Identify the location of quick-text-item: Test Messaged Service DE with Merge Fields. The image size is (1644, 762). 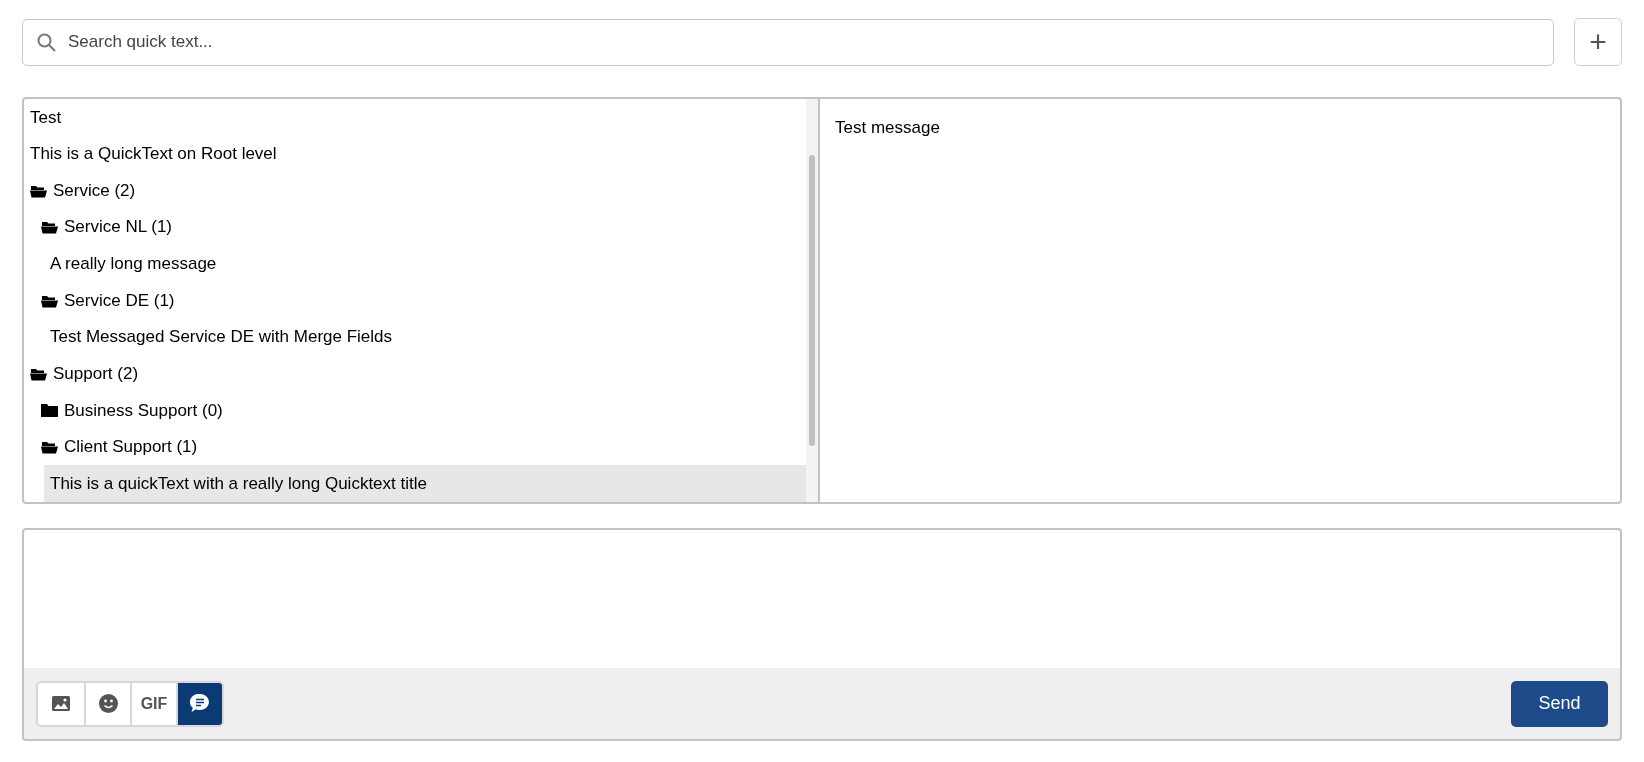
(415, 337).